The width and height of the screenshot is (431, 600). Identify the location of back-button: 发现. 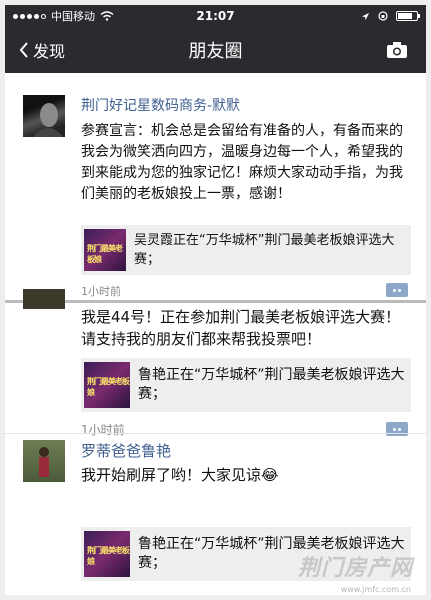
(60, 50).